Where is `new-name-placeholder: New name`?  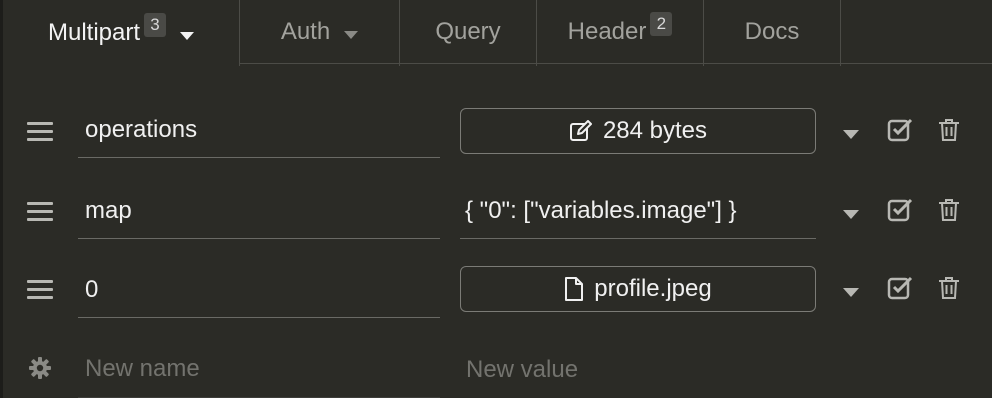 new-name-placeholder: New name is located at coordinates (142, 368).